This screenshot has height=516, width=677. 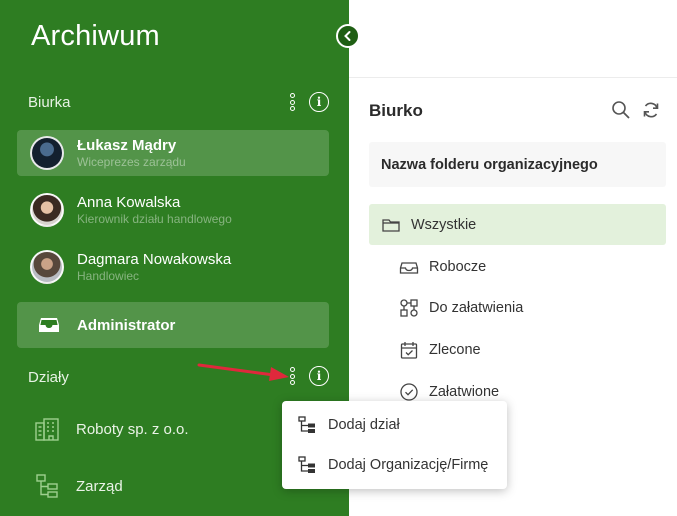 I want to click on folder-label: Zlecone, so click(x=455, y=350).